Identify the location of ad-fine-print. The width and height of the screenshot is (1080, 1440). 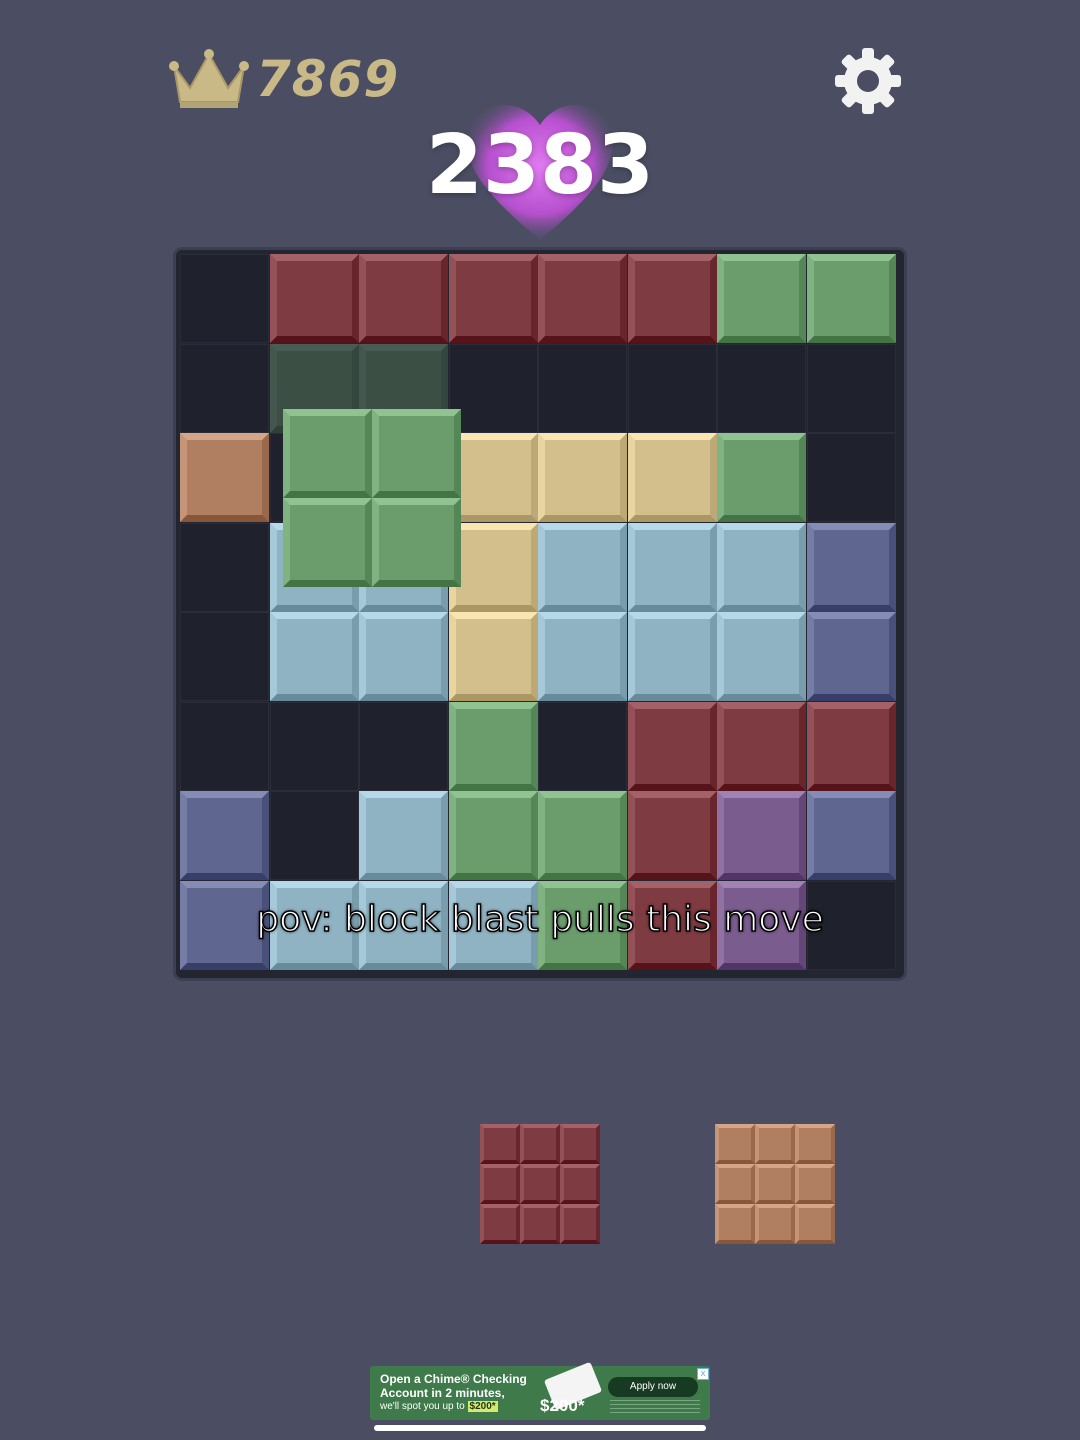
(655, 1408).